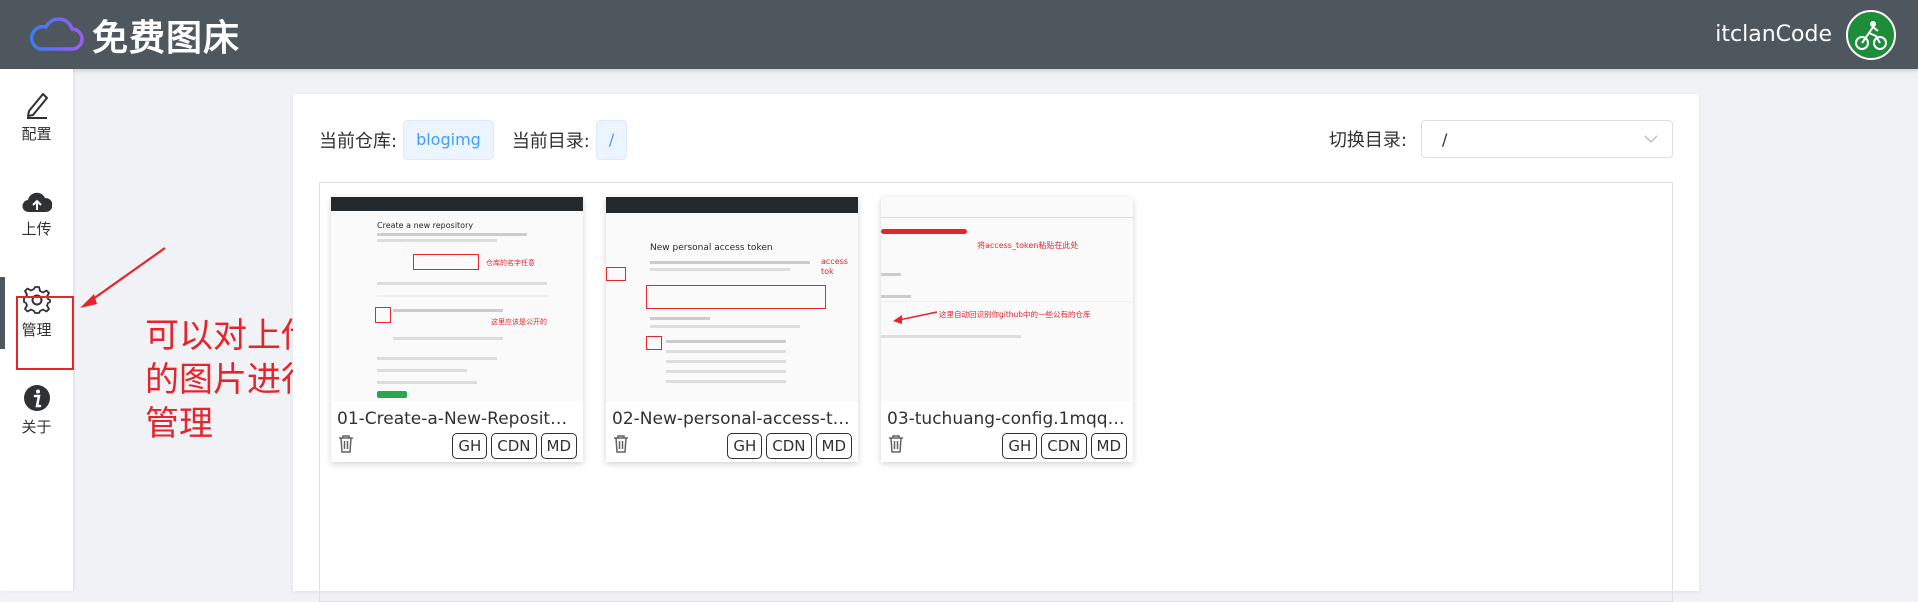  I want to click on repo-tag: blogimg, so click(448, 140).